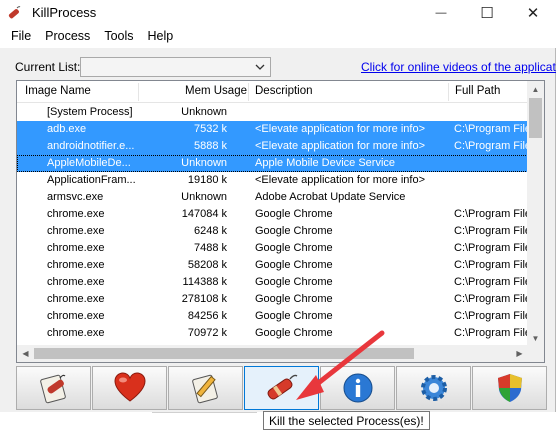  I want to click on vertical-scroll-thumb, so click(535, 118).